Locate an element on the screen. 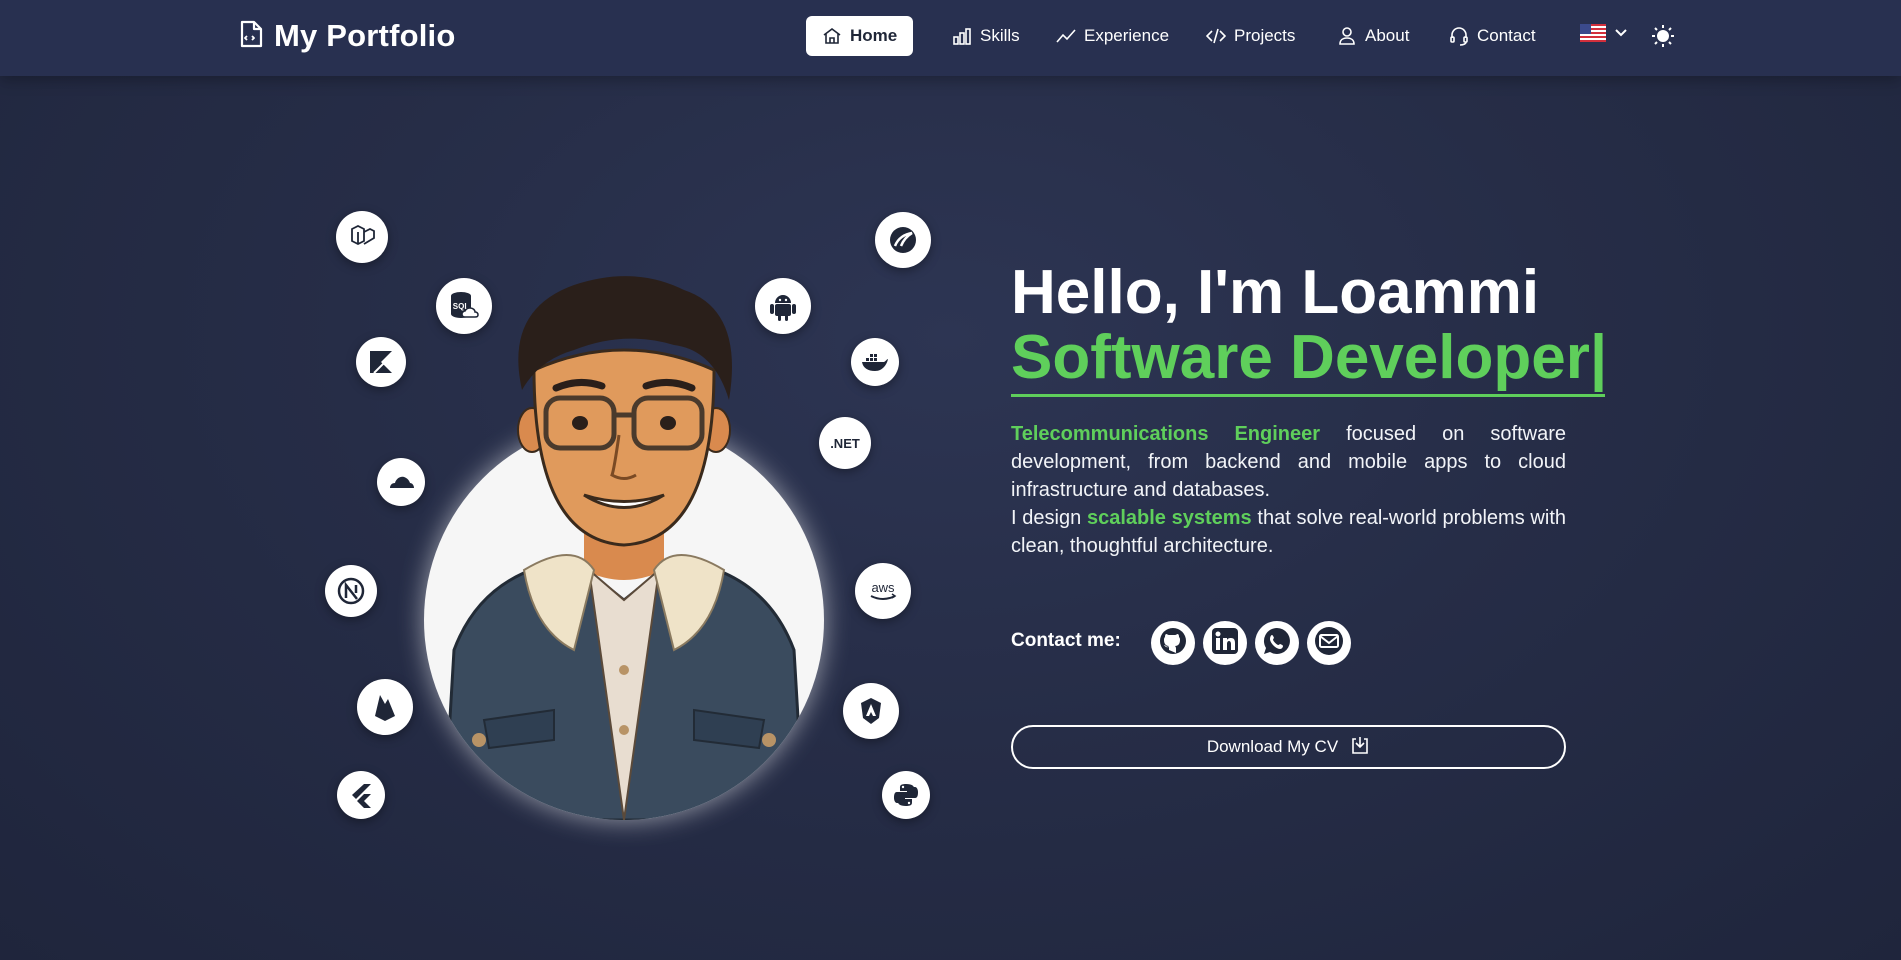  theme-toggle is located at coordinates (1663, 38).